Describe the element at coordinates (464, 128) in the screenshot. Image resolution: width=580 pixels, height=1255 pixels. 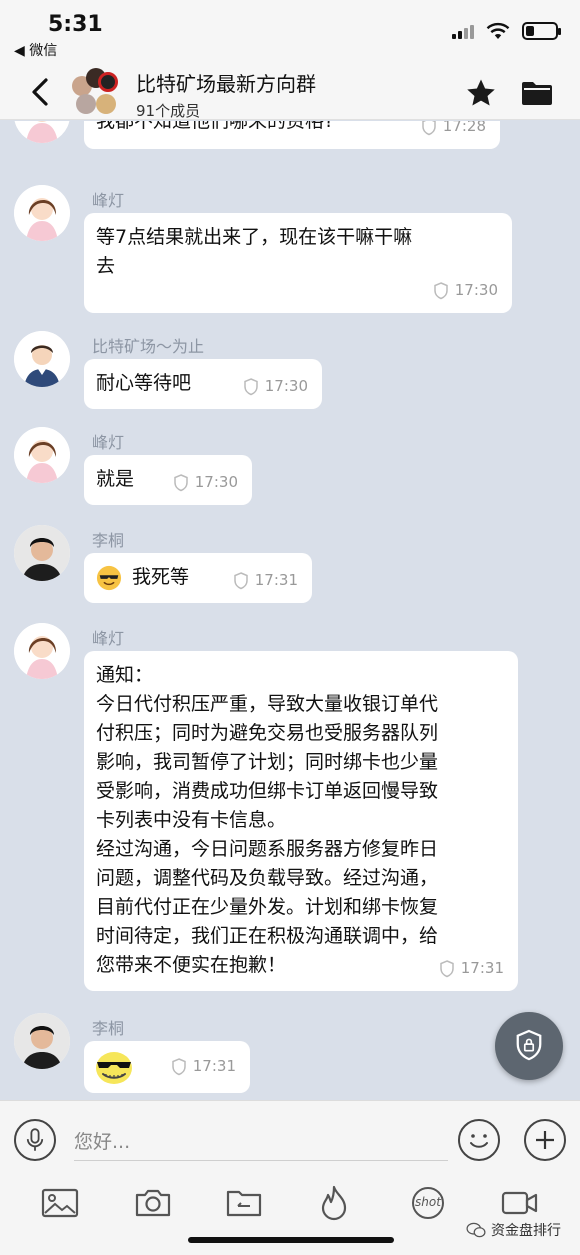
I see `message-time: 17:28` at that location.